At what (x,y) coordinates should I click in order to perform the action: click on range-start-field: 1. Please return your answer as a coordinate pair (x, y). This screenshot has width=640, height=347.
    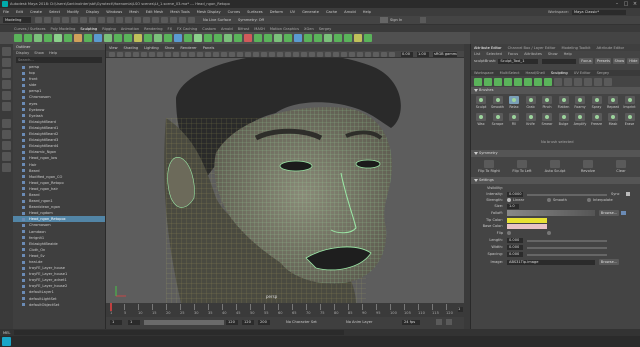
    Looking at the image, I should click on (134, 322).